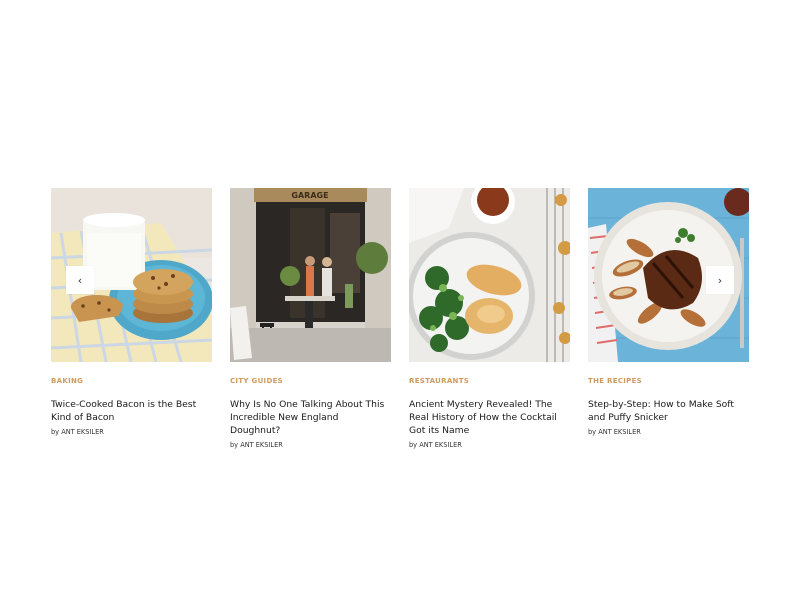  Describe the element at coordinates (489, 381) in the screenshot. I see `post-category: Restaurants` at that location.